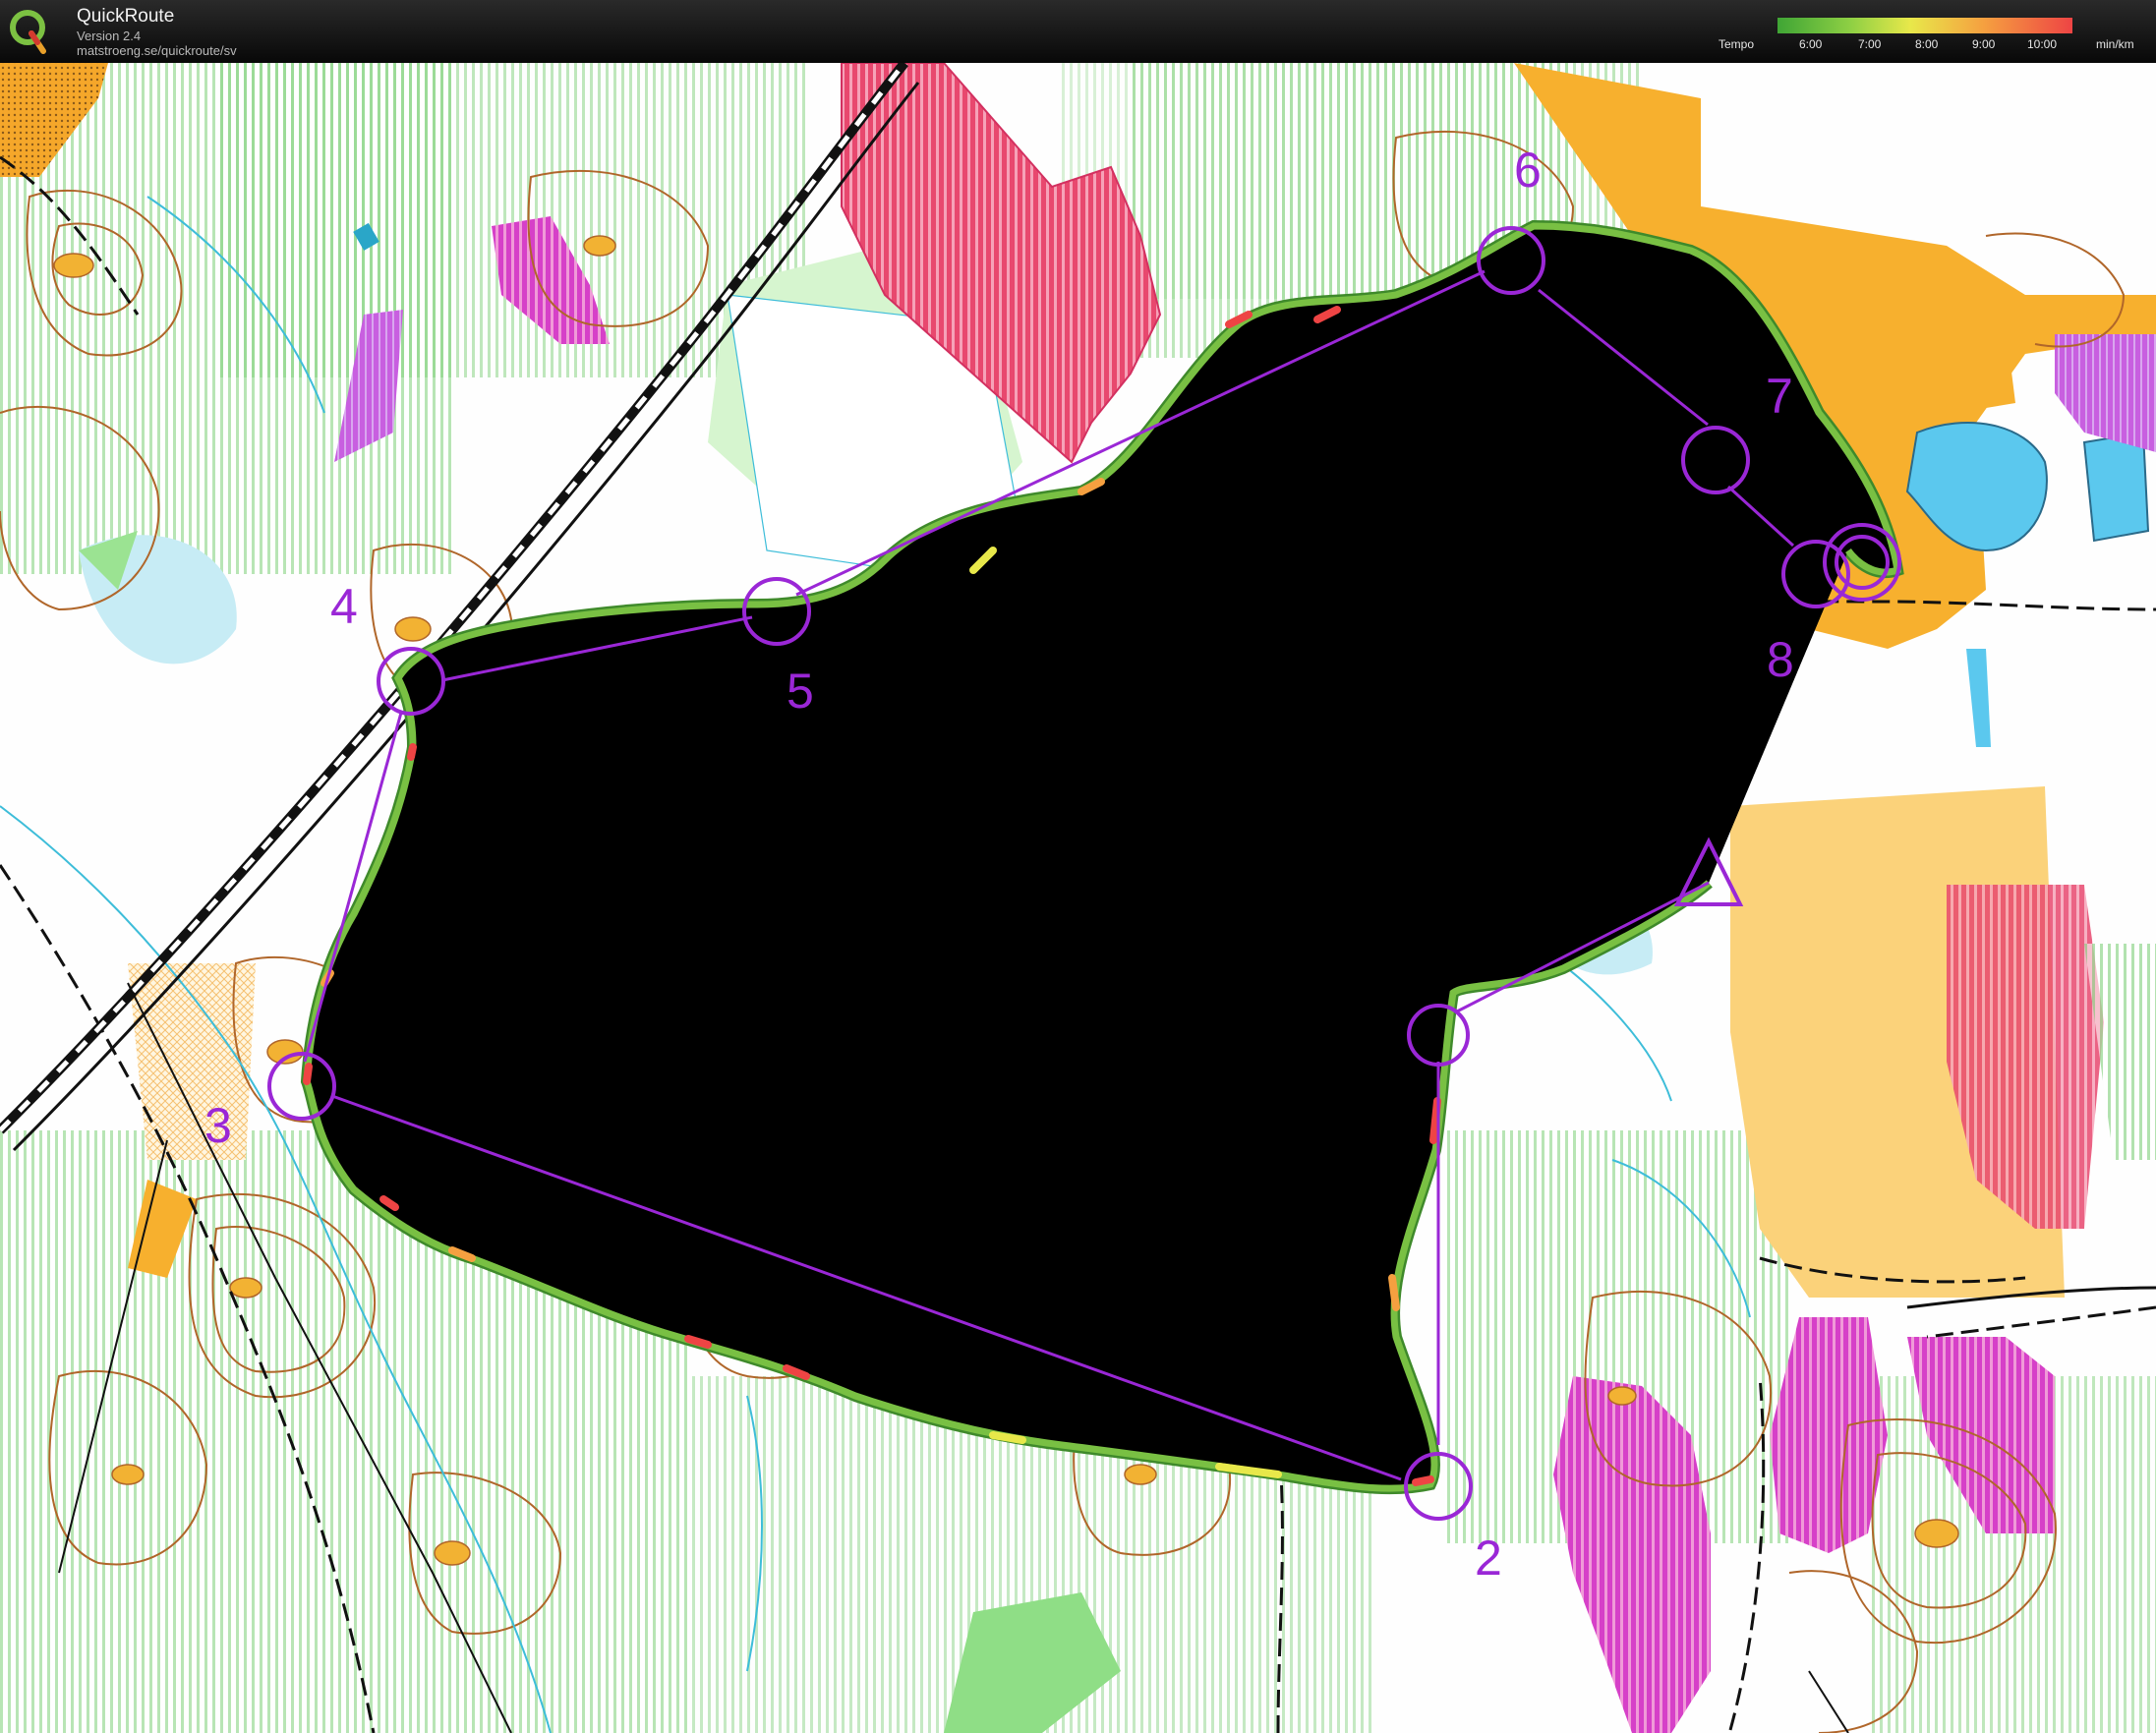 This screenshot has height=1733, width=2156. What do you see at coordinates (1528, 170) in the screenshot?
I see `control-number: 6` at bounding box center [1528, 170].